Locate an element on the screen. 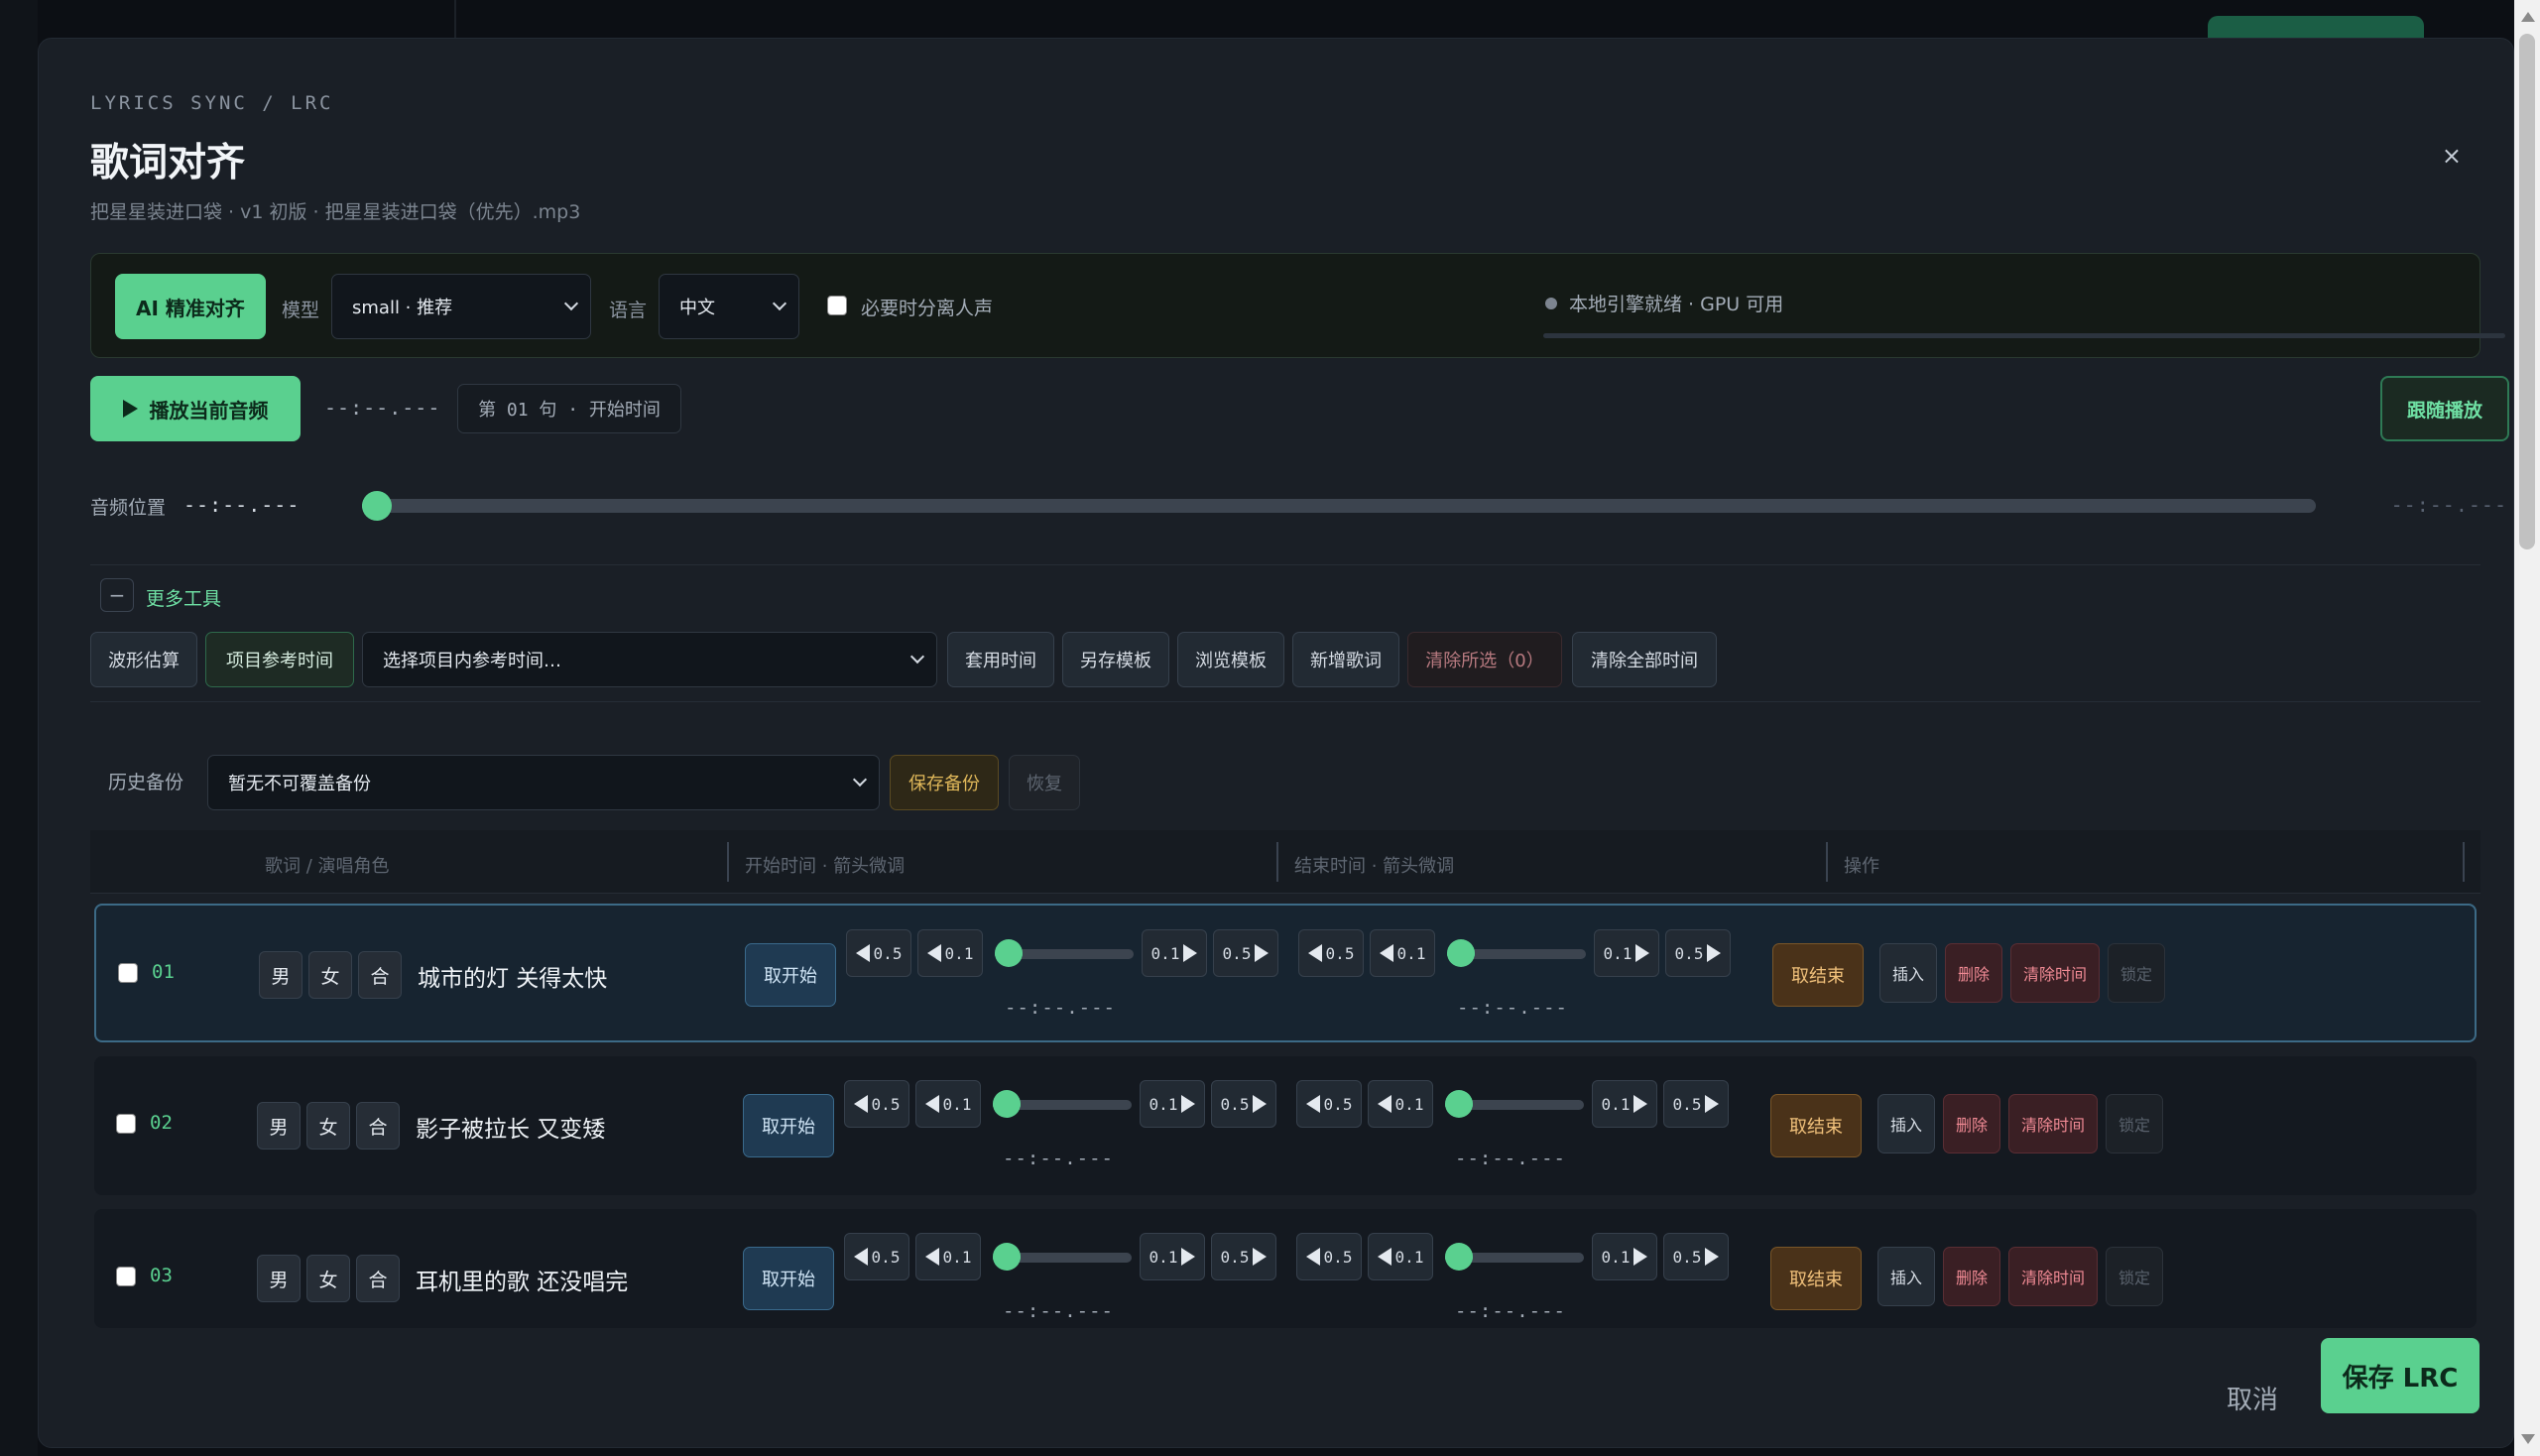  cancel-button: 取消 is located at coordinates (2252, 1398).